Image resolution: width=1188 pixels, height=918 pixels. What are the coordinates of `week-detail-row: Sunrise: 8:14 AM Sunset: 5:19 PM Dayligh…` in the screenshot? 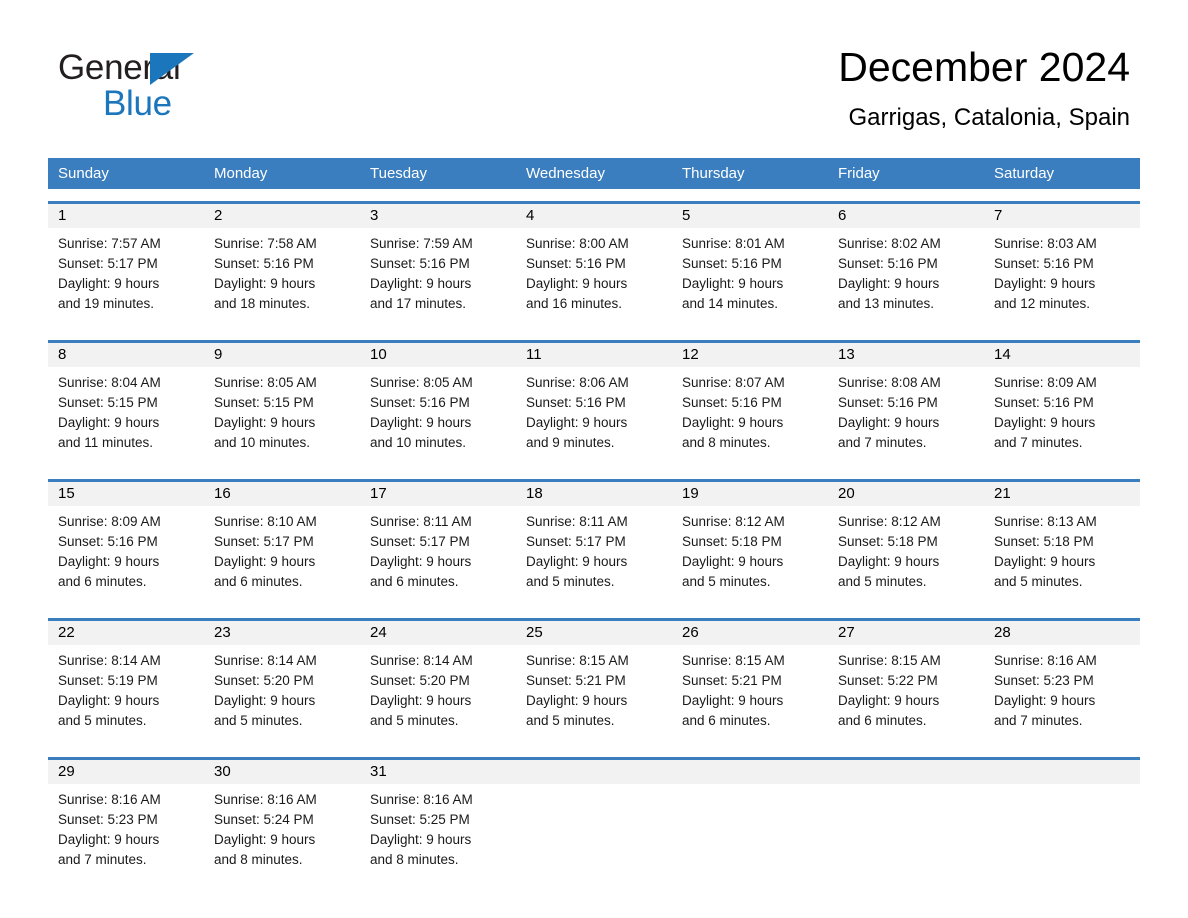 It's located at (594, 695).